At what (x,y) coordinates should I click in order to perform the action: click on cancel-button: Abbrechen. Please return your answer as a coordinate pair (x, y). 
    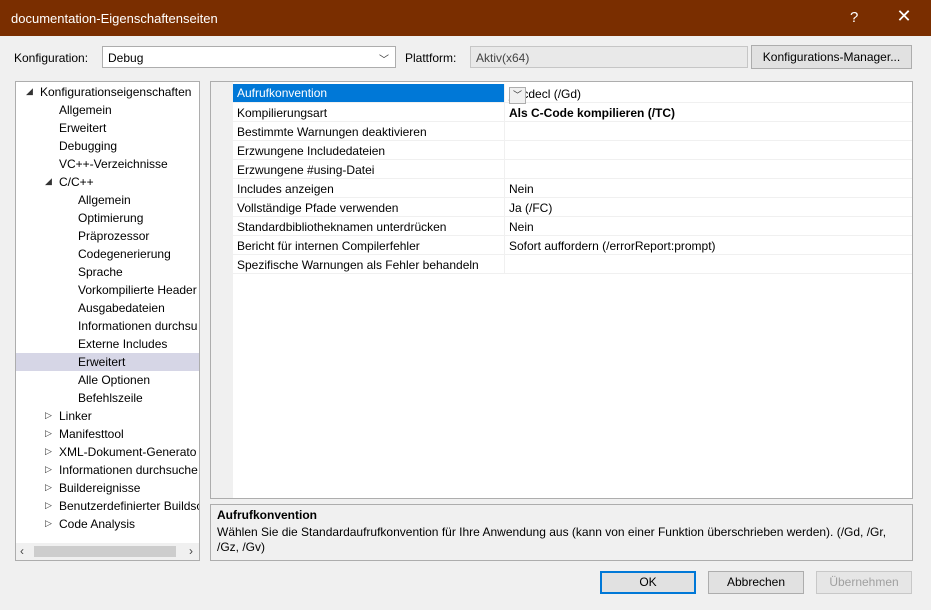
    Looking at the image, I should click on (756, 582).